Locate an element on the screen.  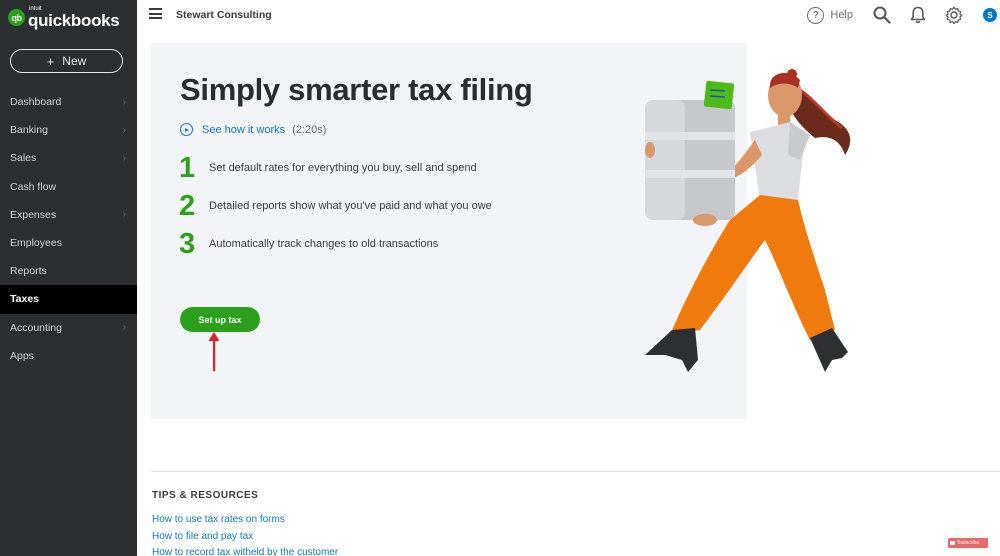
help-icon: ? is located at coordinates (816, 15).